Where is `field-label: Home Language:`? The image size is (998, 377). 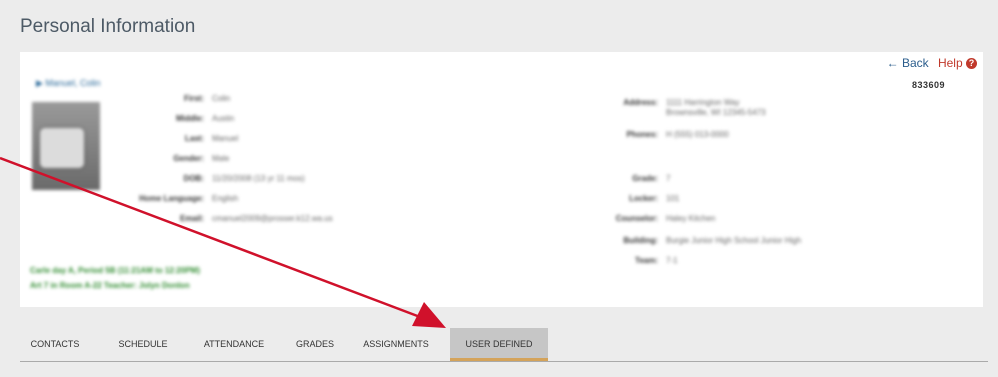
field-label: Home Language: is located at coordinates (171, 198).